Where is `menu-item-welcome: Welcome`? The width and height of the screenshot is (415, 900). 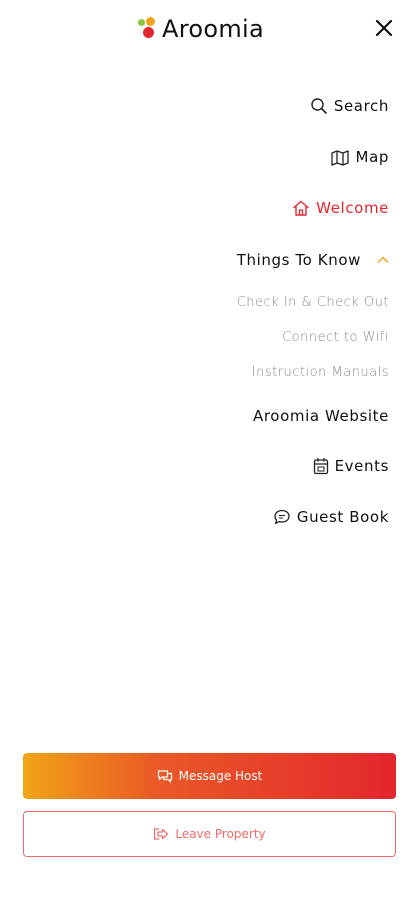 menu-item-welcome: Welcome is located at coordinates (340, 208).